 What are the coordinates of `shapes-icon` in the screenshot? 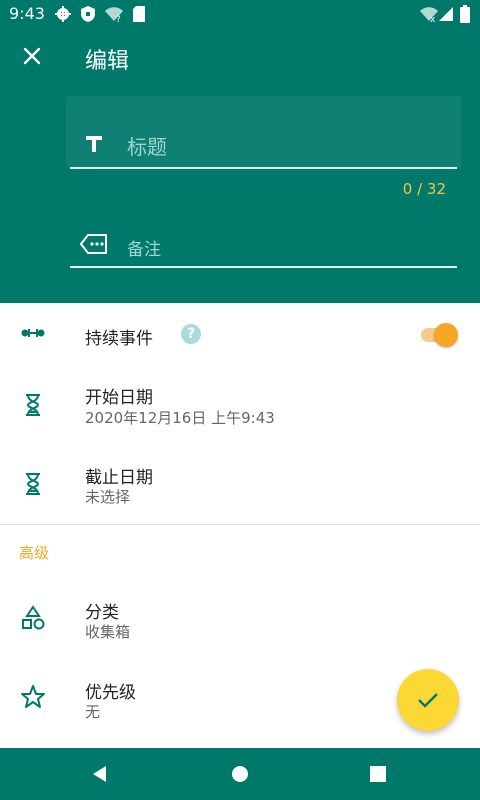 It's located at (33, 617).